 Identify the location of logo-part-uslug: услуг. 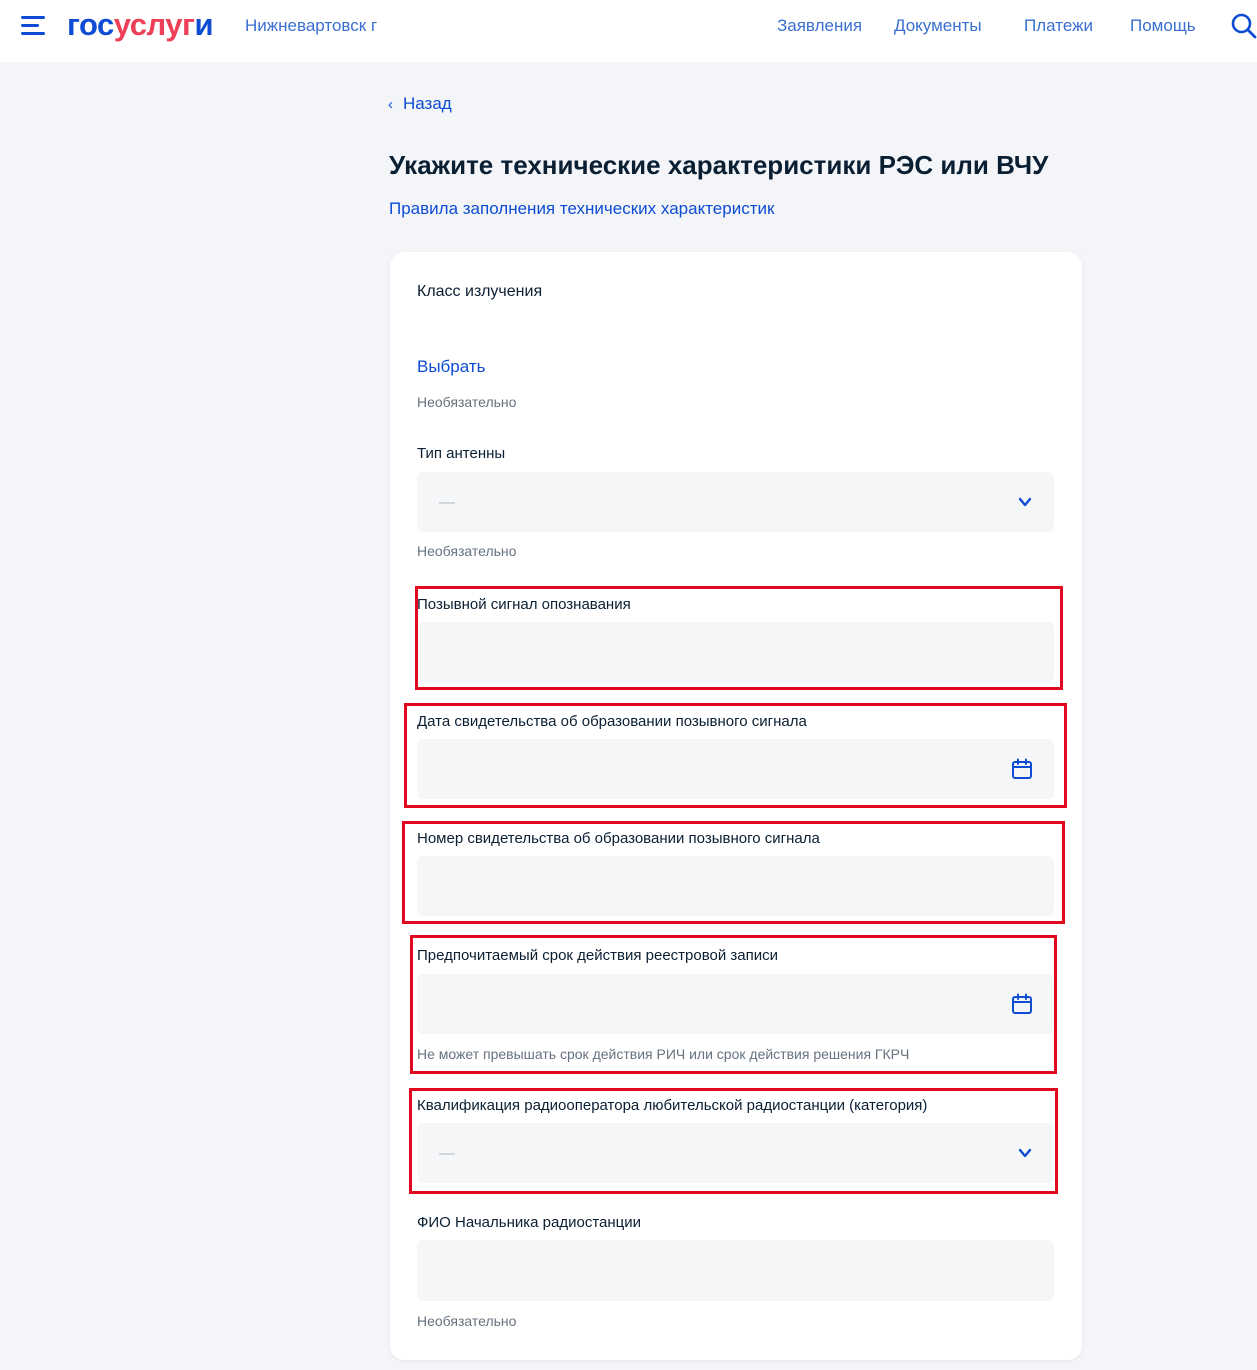
(154, 24).